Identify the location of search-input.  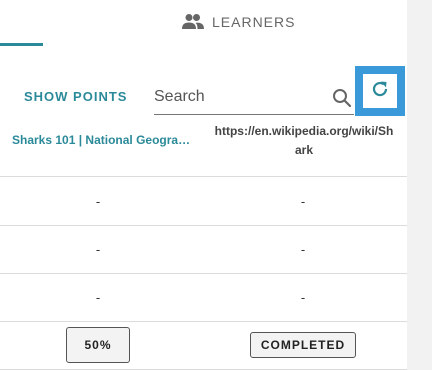
(239, 97).